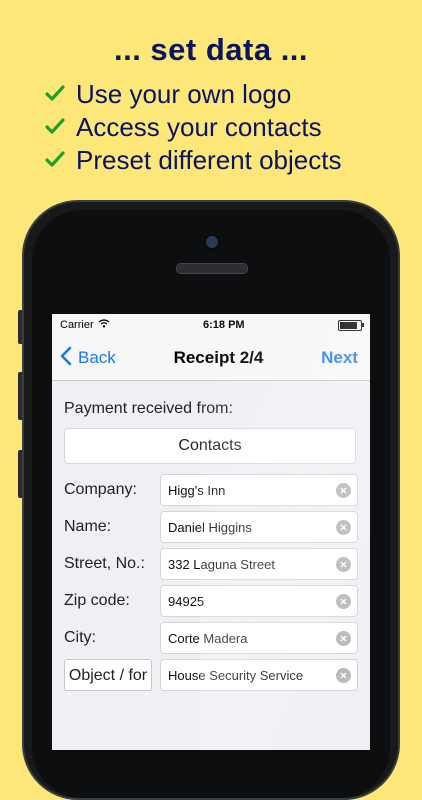 This screenshot has width=422, height=800. What do you see at coordinates (259, 527) in the screenshot?
I see `name-input: Daniel Higgins` at bounding box center [259, 527].